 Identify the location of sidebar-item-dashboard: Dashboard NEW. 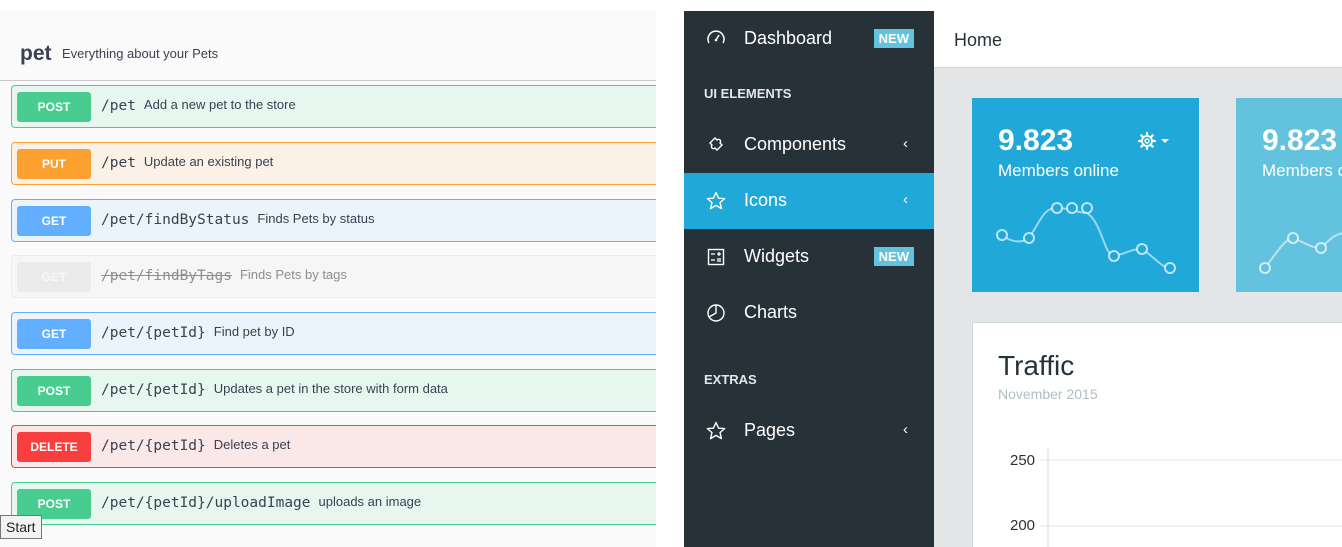
(809, 39).